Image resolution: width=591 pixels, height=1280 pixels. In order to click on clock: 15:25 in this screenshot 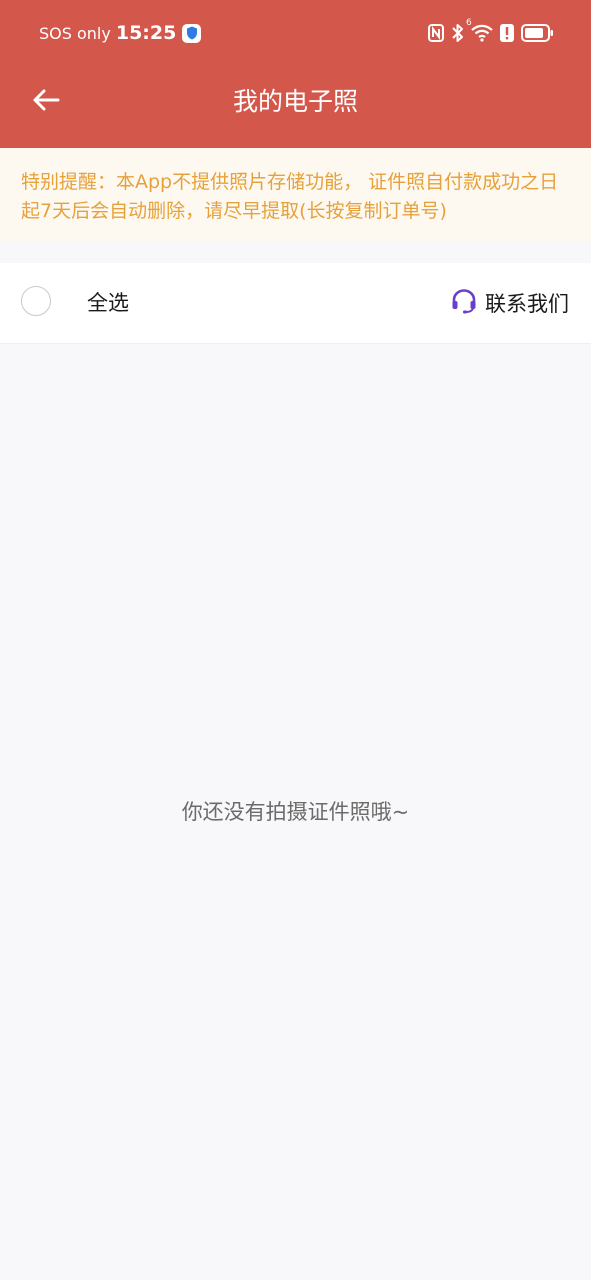, I will do `click(146, 33)`.